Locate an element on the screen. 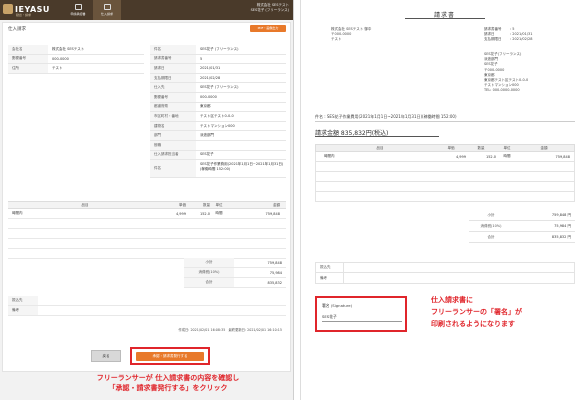 The image size is (587, 400). nav-purchase-invoice: 仕入請求 is located at coordinates (107, 10).